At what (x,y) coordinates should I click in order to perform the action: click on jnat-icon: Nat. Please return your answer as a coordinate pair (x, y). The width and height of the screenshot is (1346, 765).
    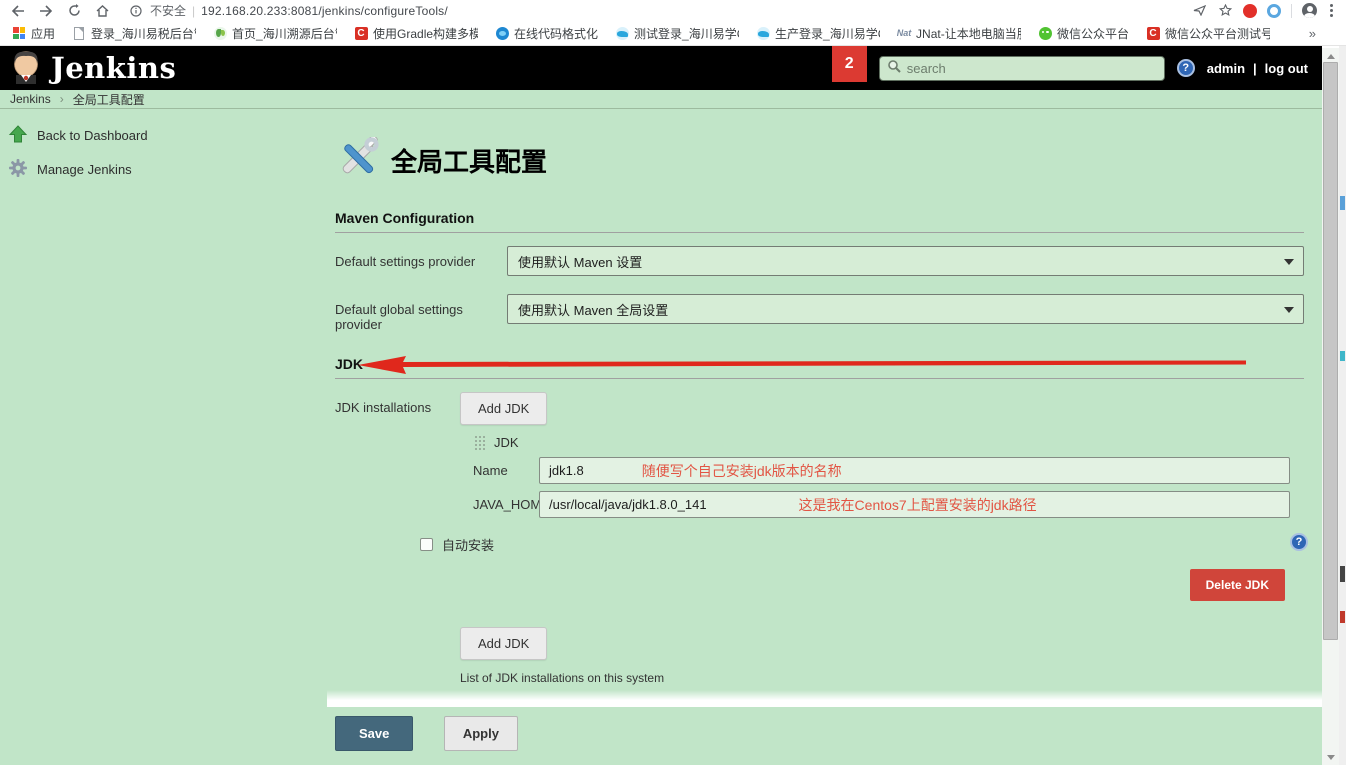
    Looking at the image, I should click on (904, 33).